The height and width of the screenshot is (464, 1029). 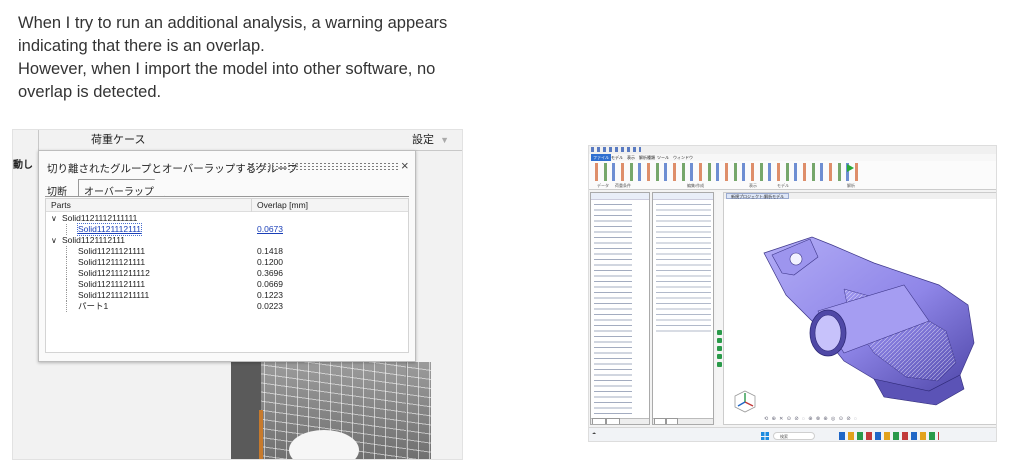 I want to click on taskbar-search: 検索, so click(x=794, y=436).